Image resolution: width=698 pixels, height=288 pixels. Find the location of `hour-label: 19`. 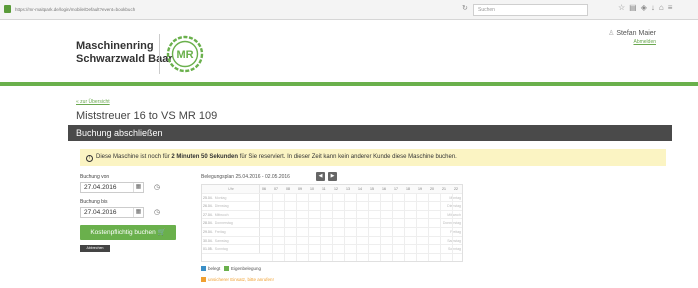

hour-label: 19 is located at coordinates (420, 189).